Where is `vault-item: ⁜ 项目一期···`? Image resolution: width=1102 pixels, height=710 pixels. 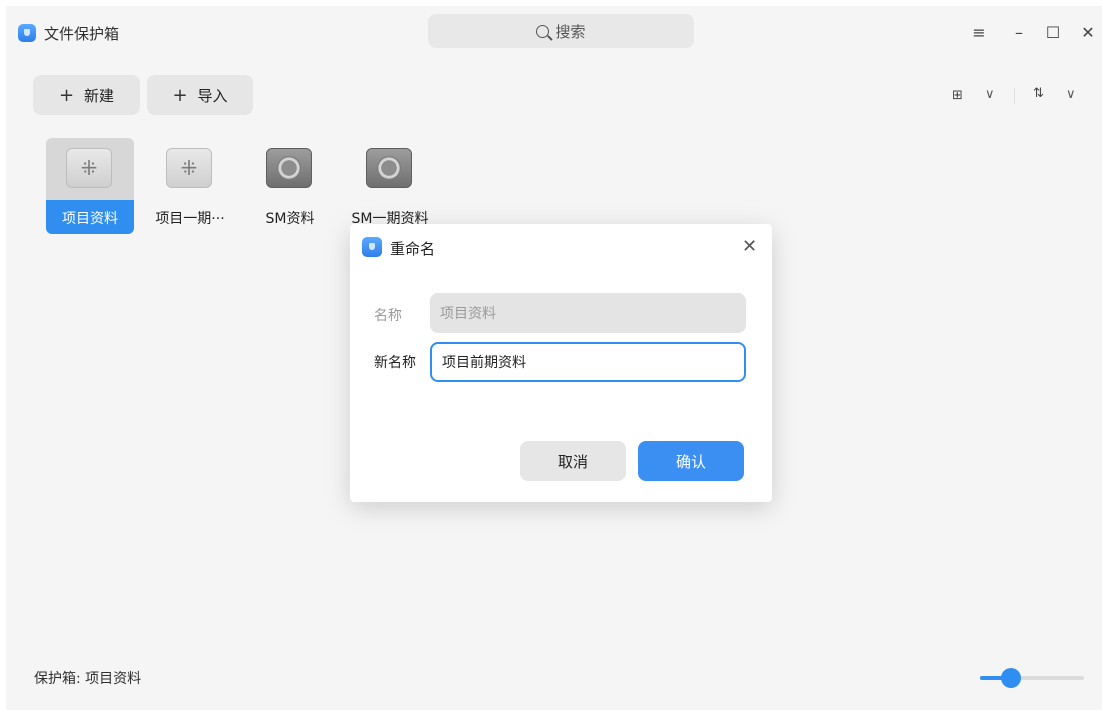 vault-item: ⁜ 项目一期··· is located at coordinates (190, 186).